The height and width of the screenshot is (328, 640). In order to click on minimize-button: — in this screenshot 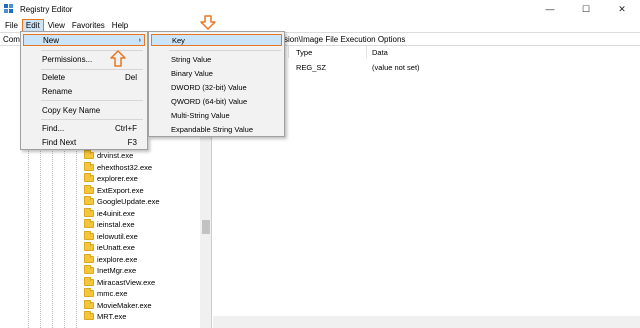, I will do `click(550, 9)`.